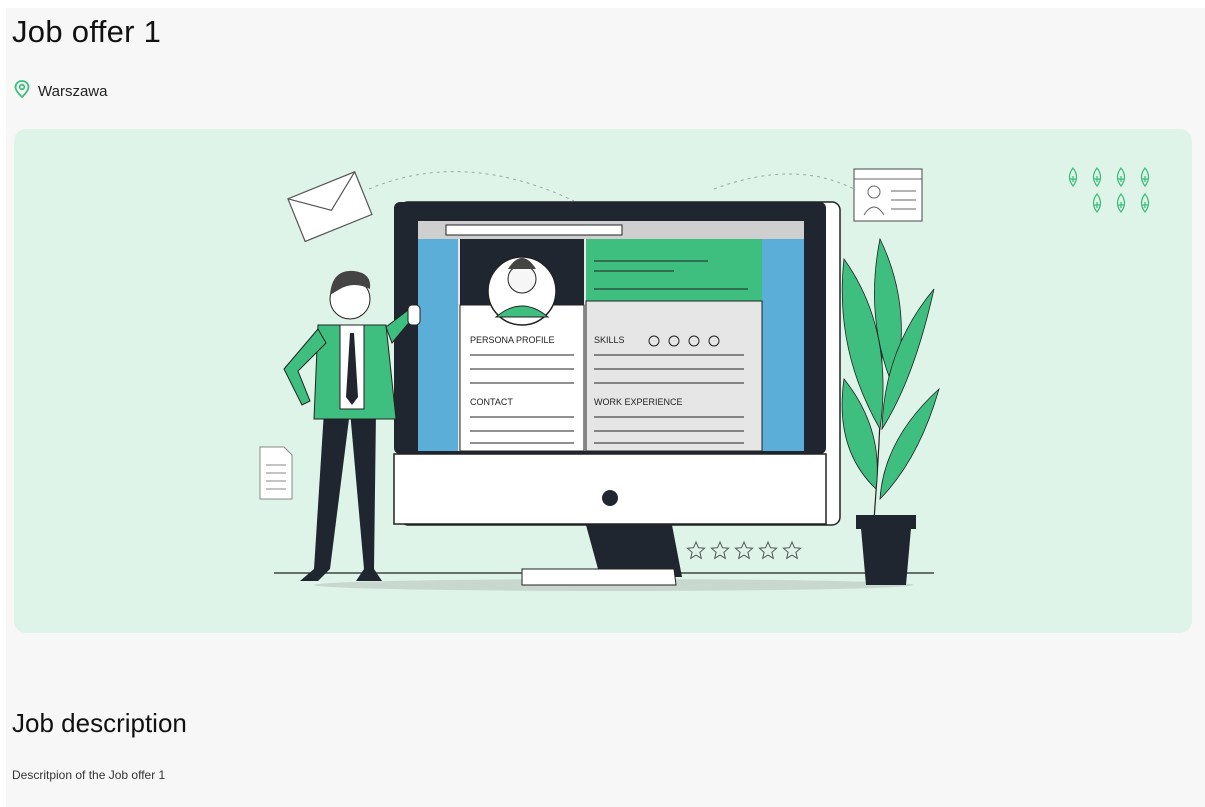 The image size is (1205, 807). What do you see at coordinates (87, 31) in the screenshot?
I see `page-title: Job offer 1` at bounding box center [87, 31].